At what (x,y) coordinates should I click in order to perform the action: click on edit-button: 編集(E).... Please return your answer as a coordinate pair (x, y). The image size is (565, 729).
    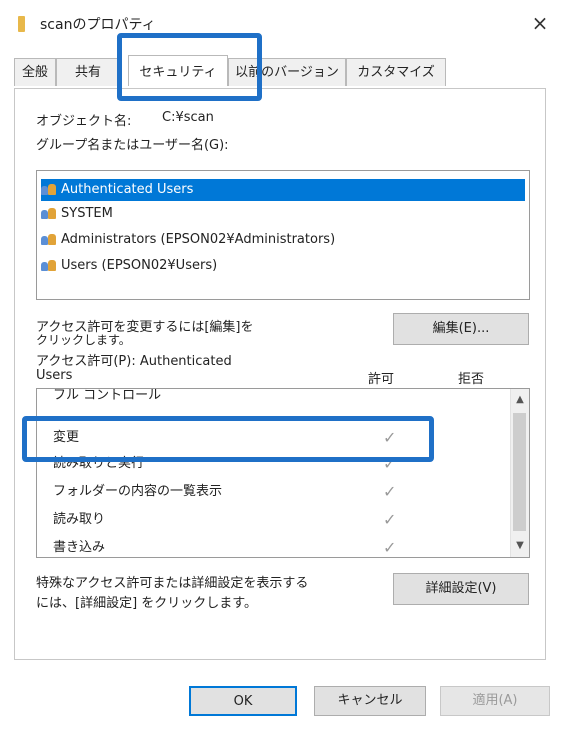
    Looking at the image, I should click on (461, 329).